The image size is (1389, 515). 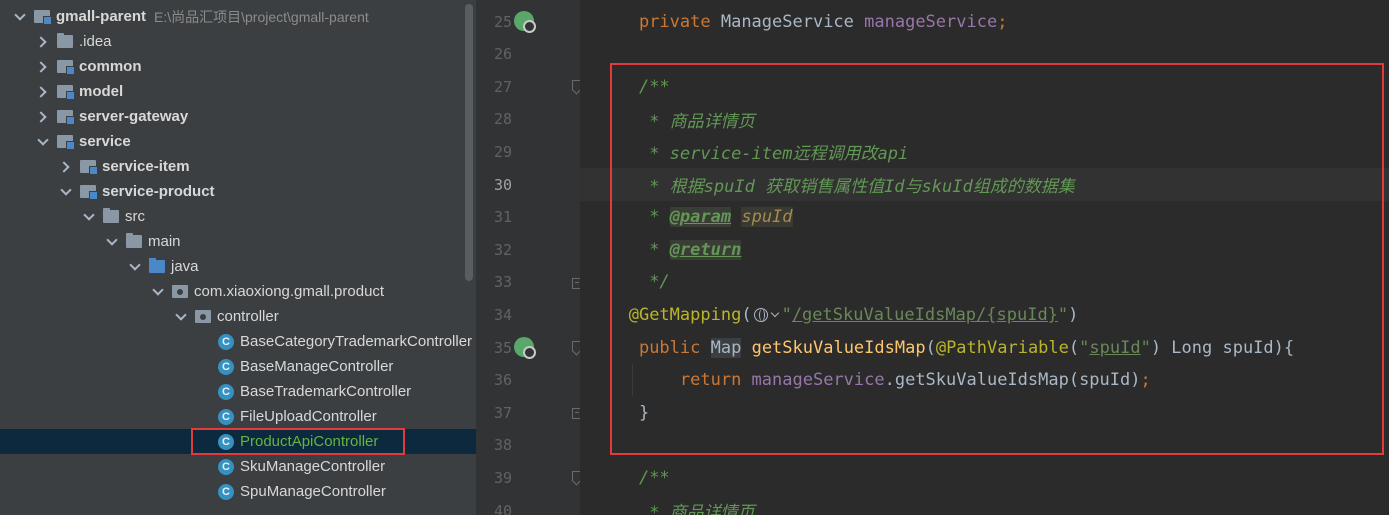 I want to click on line-number: 32, so click(x=502, y=249).